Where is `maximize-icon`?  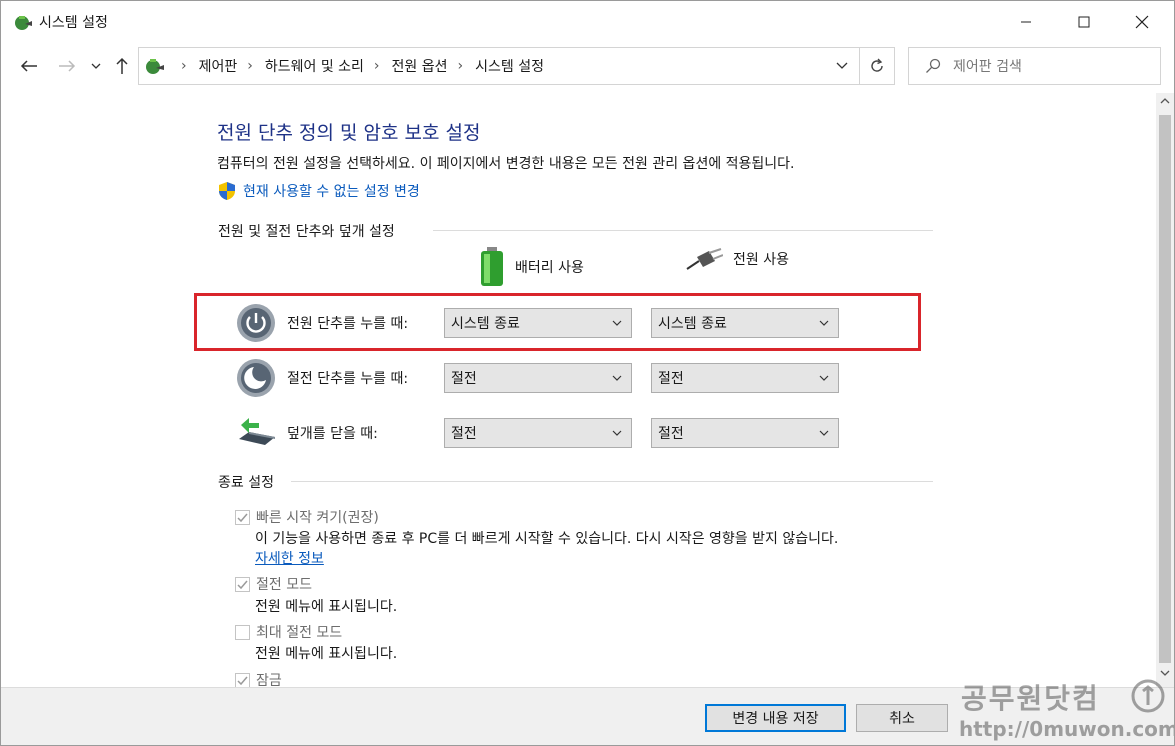
maximize-icon is located at coordinates (1084, 22).